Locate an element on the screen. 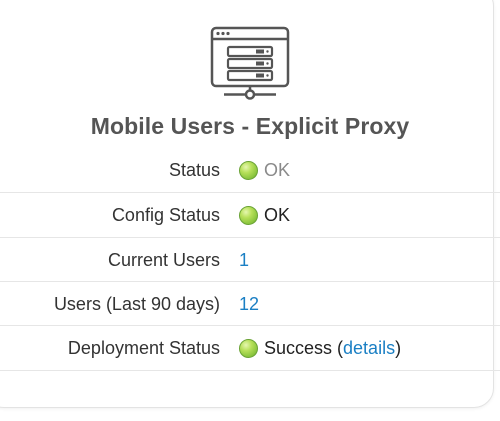 Image resolution: width=500 pixels, height=421 pixels. open-paren: ( is located at coordinates (338, 348).